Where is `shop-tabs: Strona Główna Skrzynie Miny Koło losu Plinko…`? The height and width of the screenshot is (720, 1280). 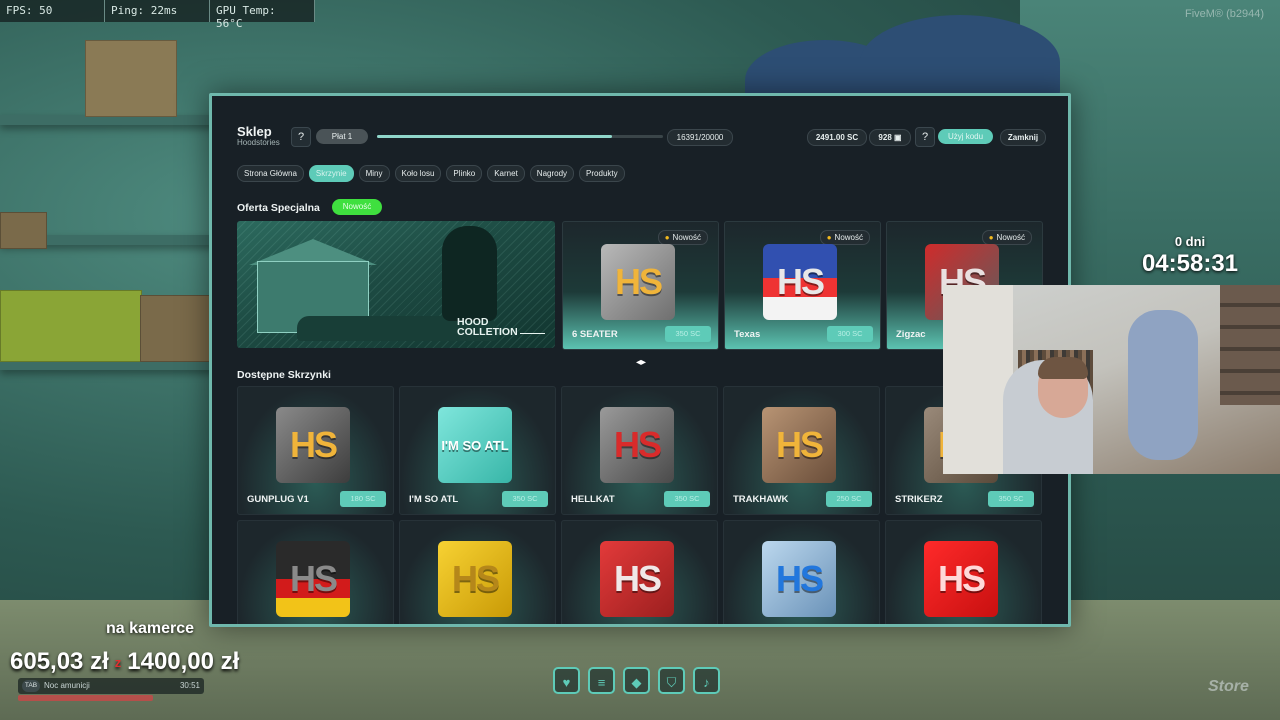
shop-tabs: Strona Główna Skrzynie Miny Koło losu Plinko… is located at coordinates (431, 173).